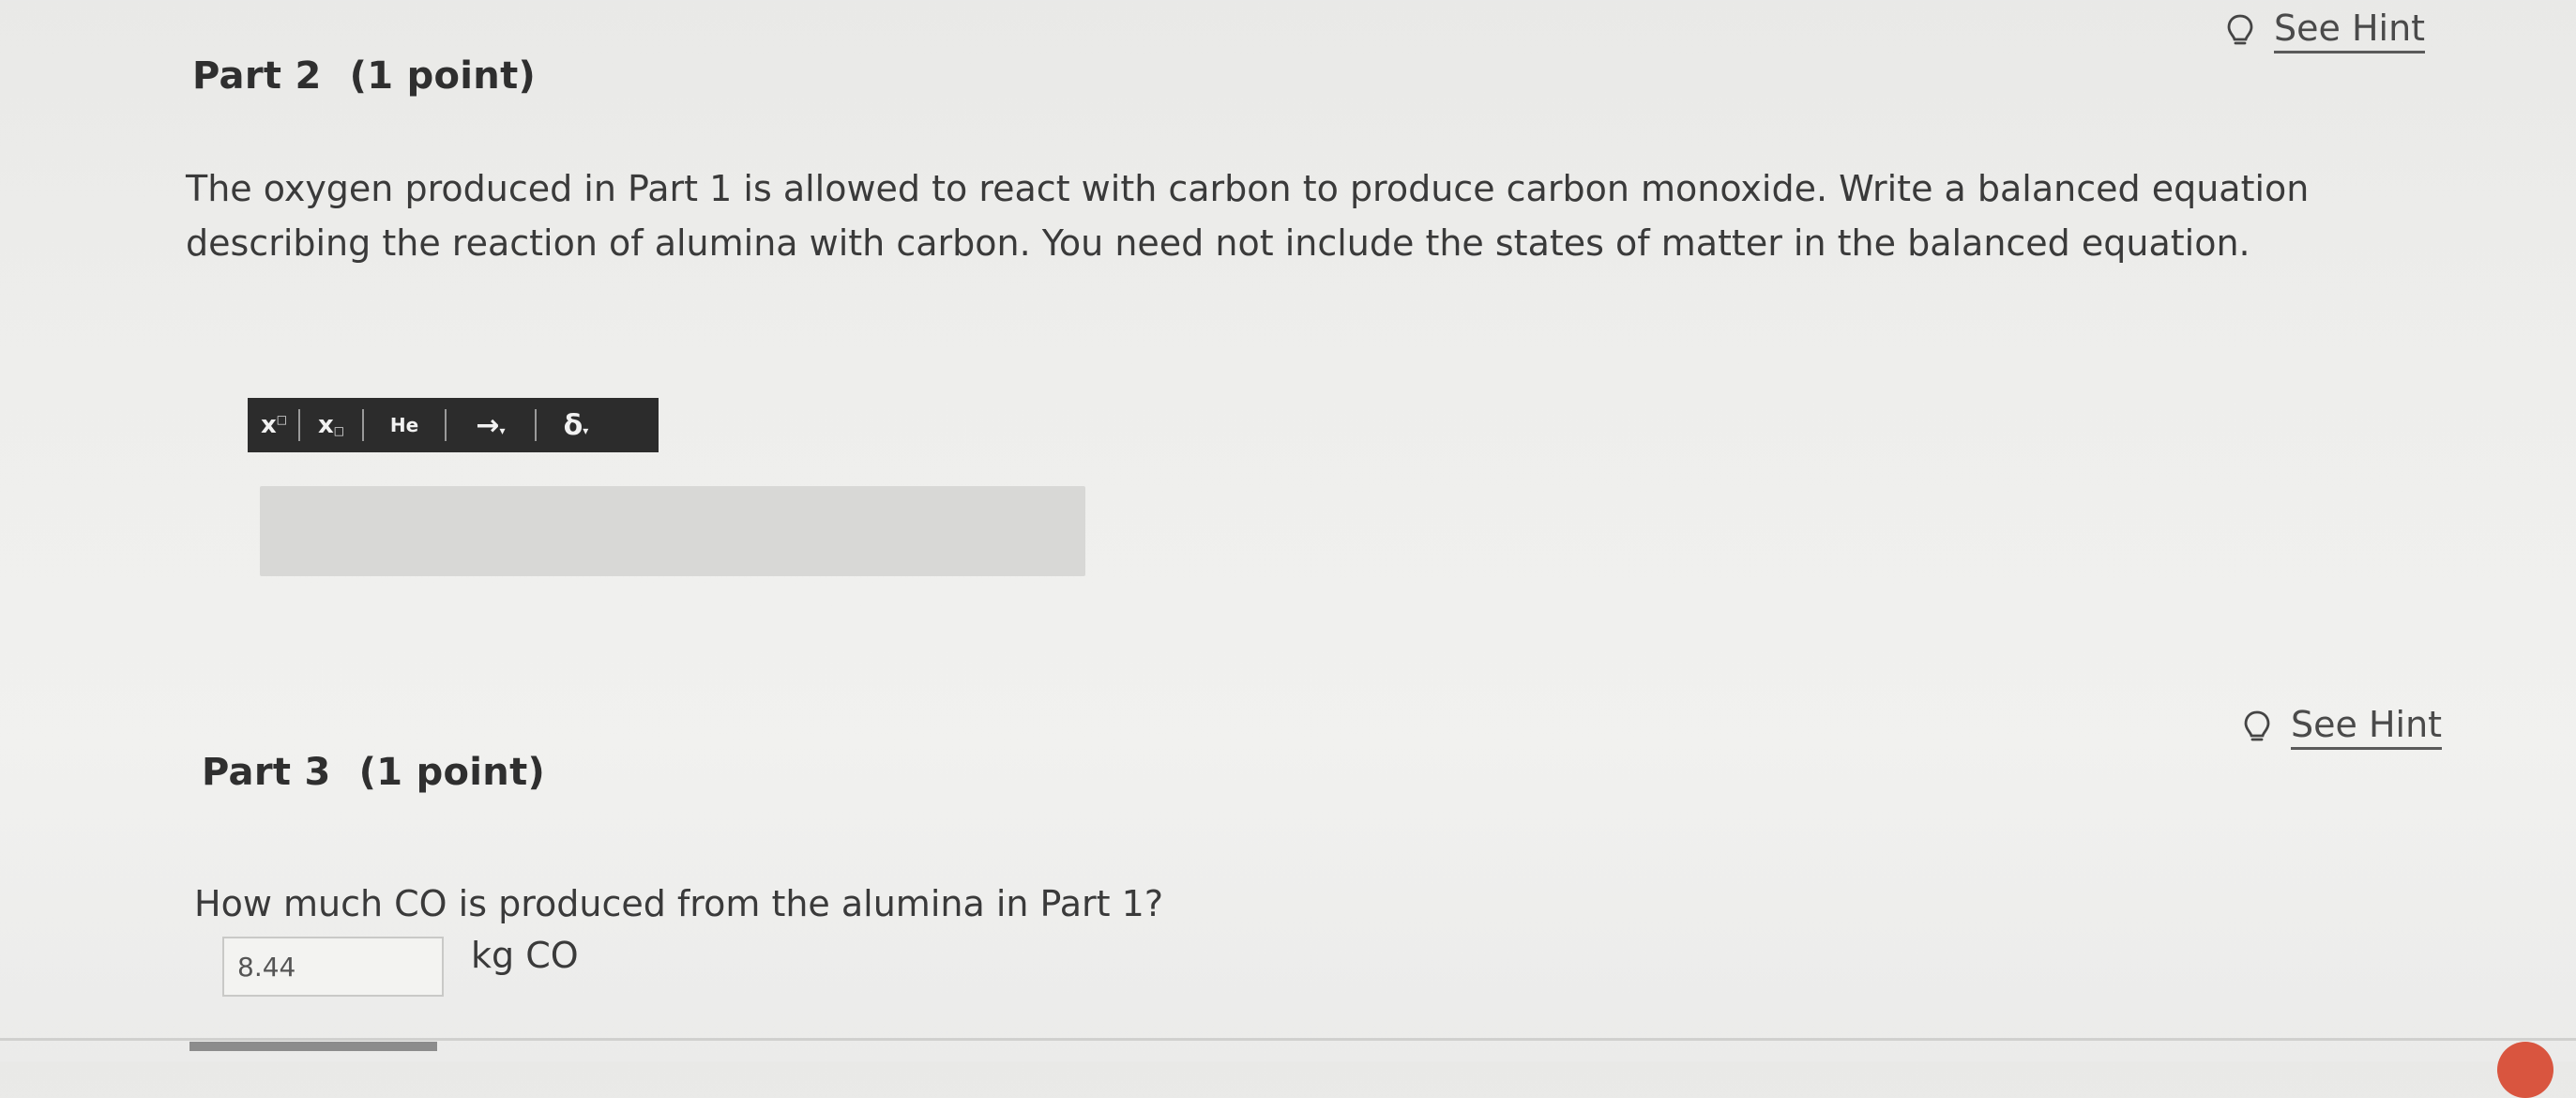  Describe the element at coordinates (313, 1047) in the screenshot. I see `scroll-indicator` at that location.